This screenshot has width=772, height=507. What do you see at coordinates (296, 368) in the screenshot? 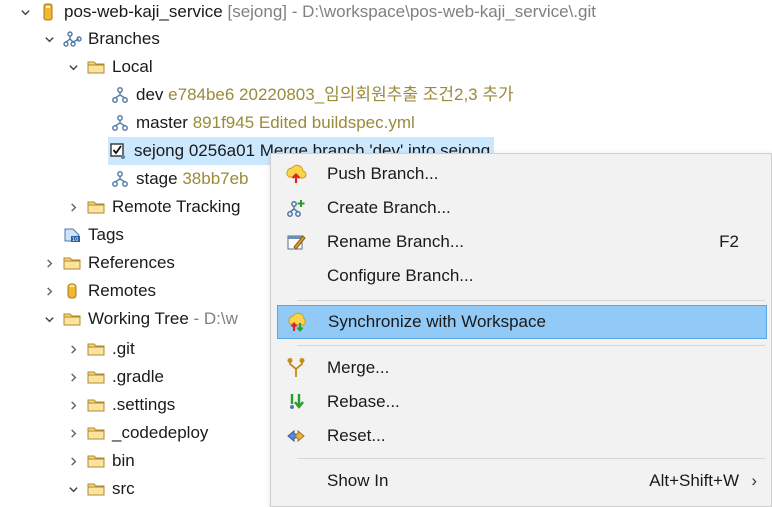
I see `merge-icon` at bounding box center [296, 368].